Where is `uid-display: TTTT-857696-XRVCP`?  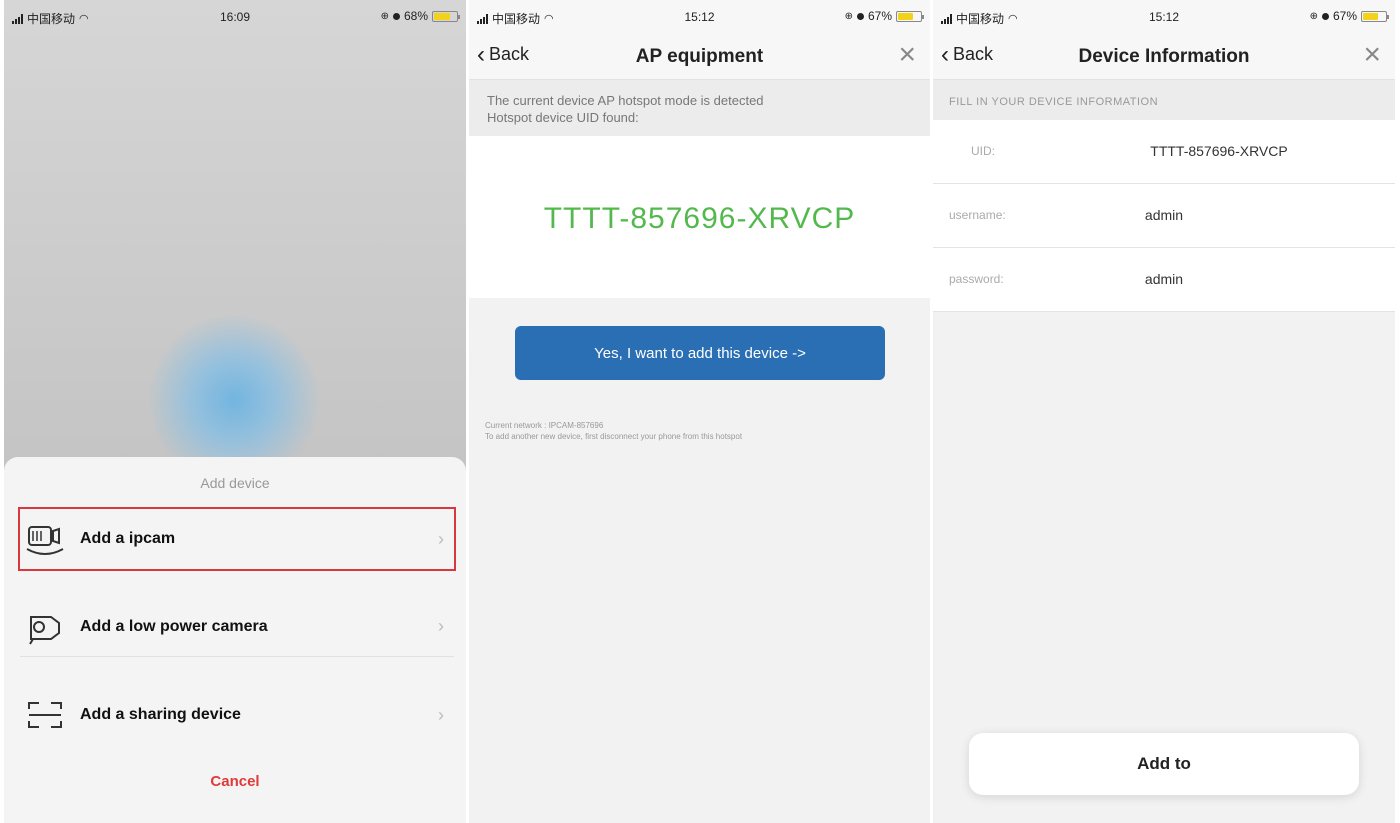
uid-display: TTTT-857696-XRVCP is located at coordinates (699, 217).